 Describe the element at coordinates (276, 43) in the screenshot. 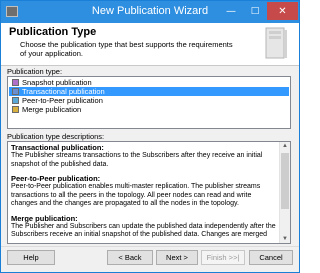

I see `server-graphic-icon` at that location.